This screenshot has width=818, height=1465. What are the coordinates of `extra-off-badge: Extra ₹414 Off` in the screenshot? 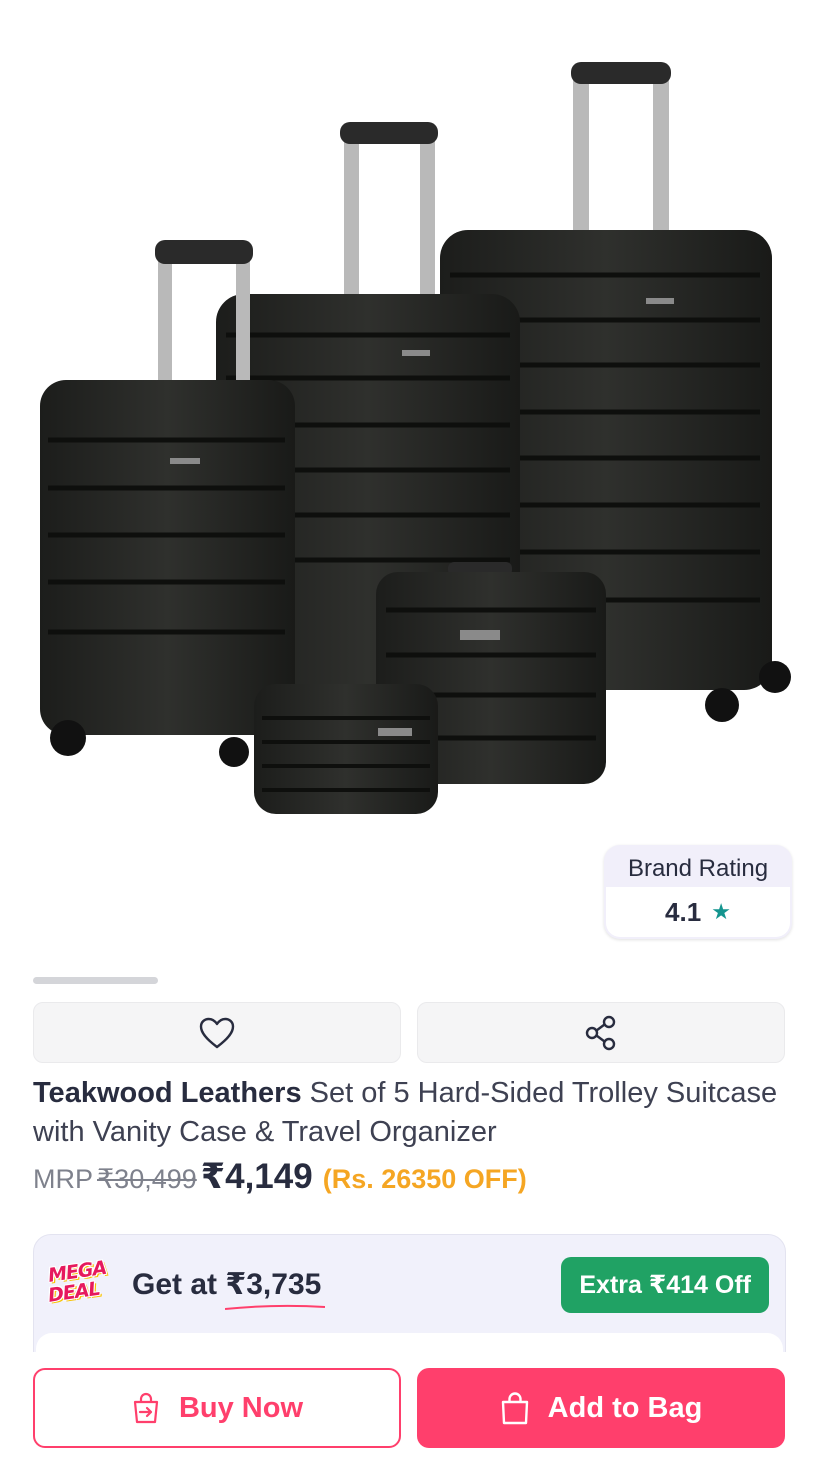 It's located at (665, 1285).